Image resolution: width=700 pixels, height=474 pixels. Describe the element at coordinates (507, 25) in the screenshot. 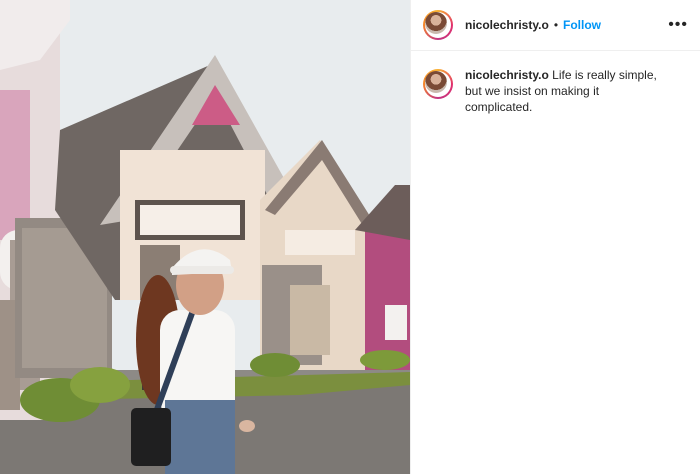

I see `header-username: nicolechristy.o` at that location.